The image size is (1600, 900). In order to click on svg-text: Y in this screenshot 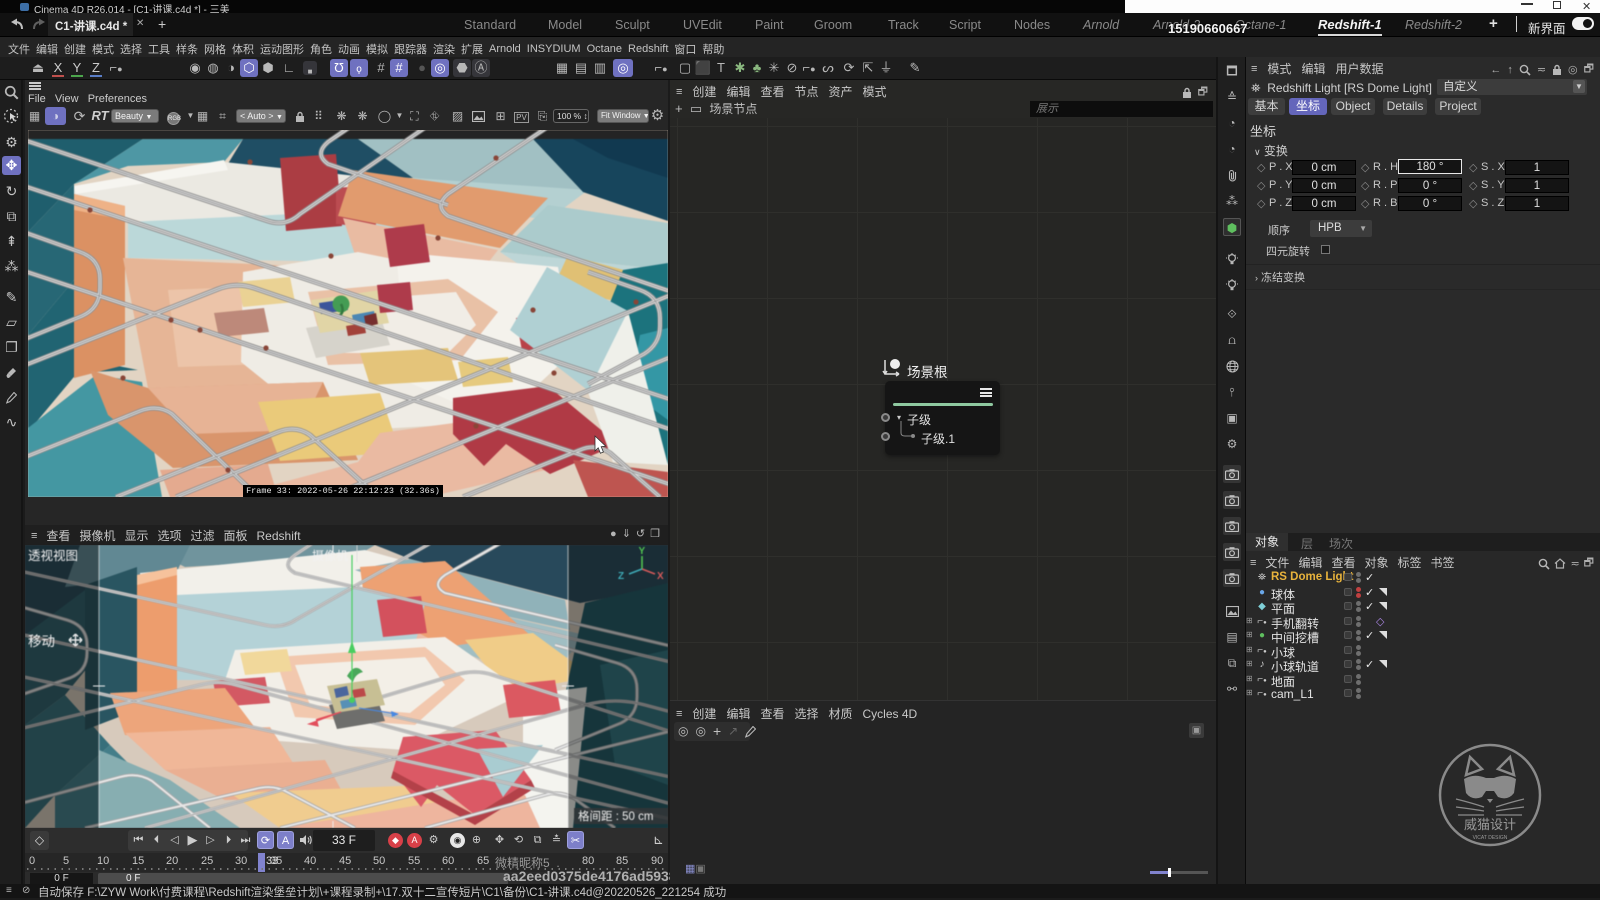, I will do `click(642, 551)`.